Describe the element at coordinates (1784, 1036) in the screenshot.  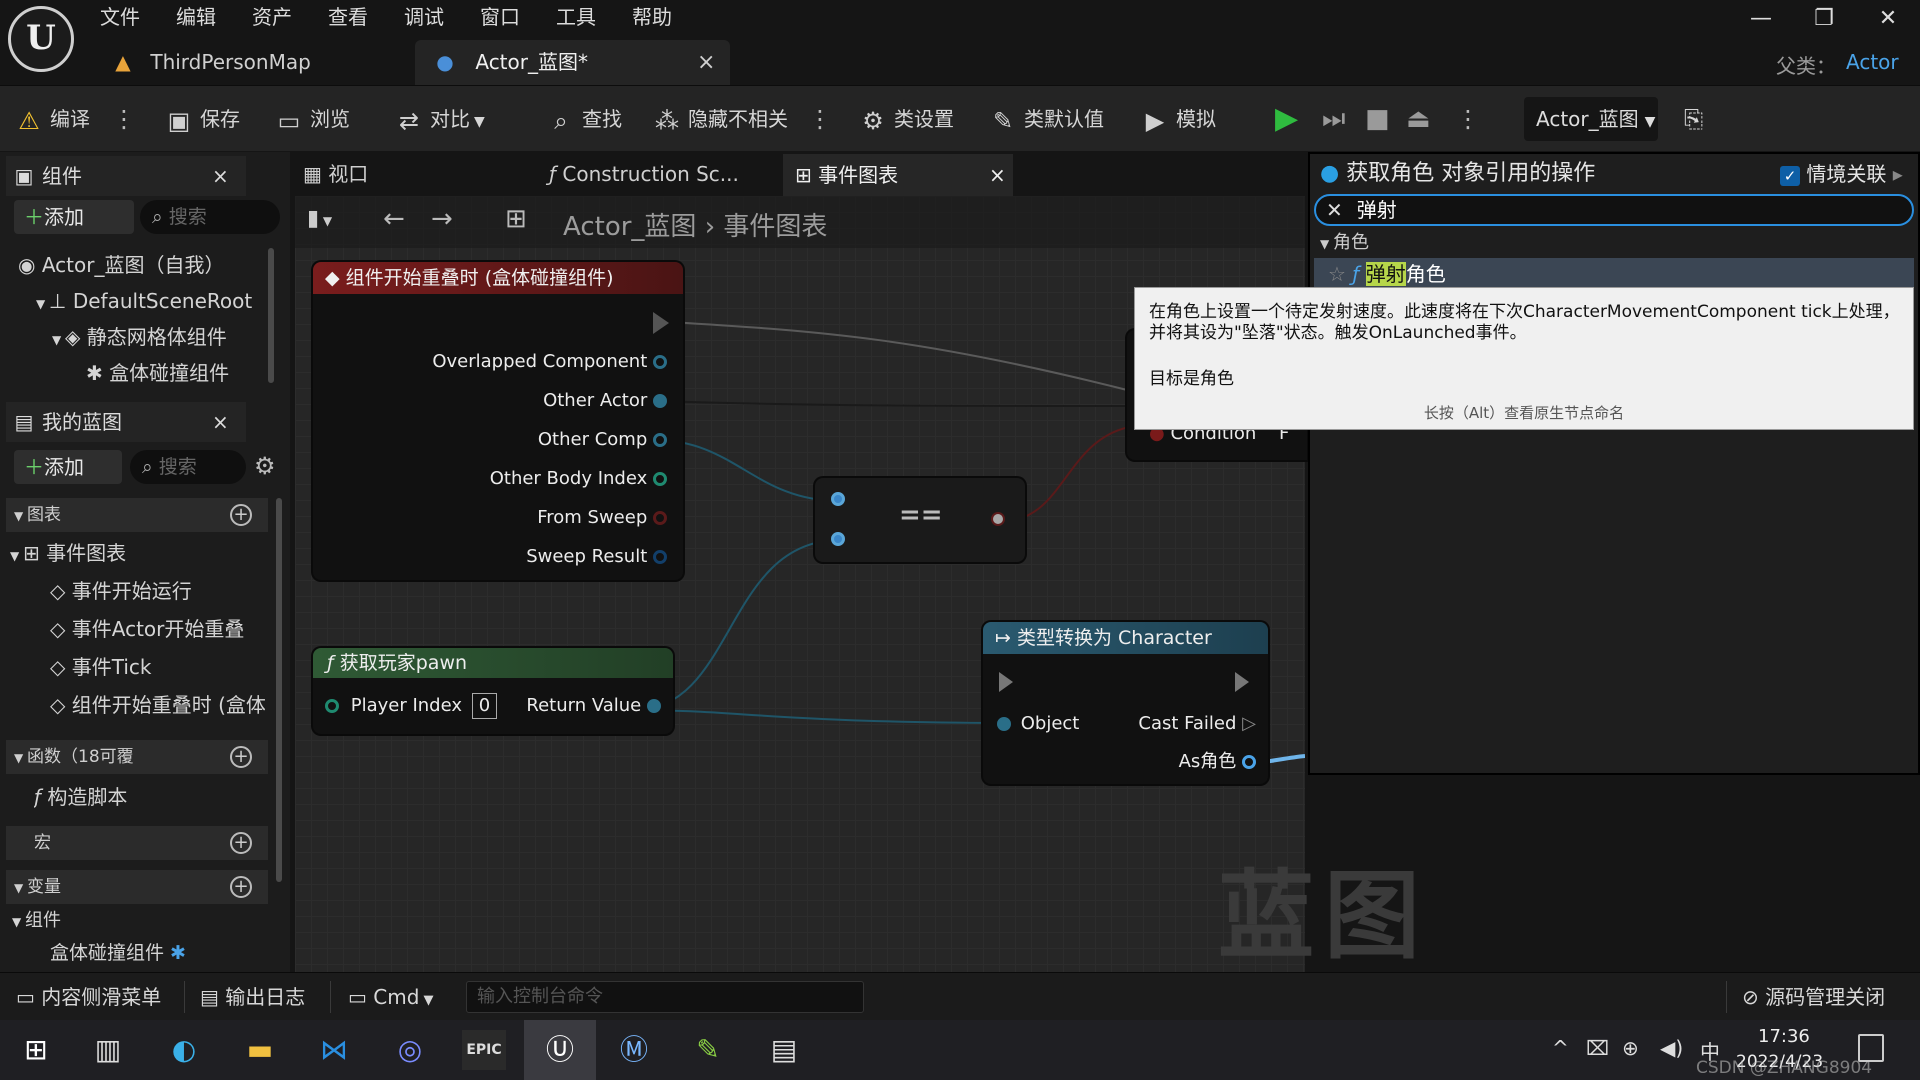
I see `clock-time: 17:36` at that location.